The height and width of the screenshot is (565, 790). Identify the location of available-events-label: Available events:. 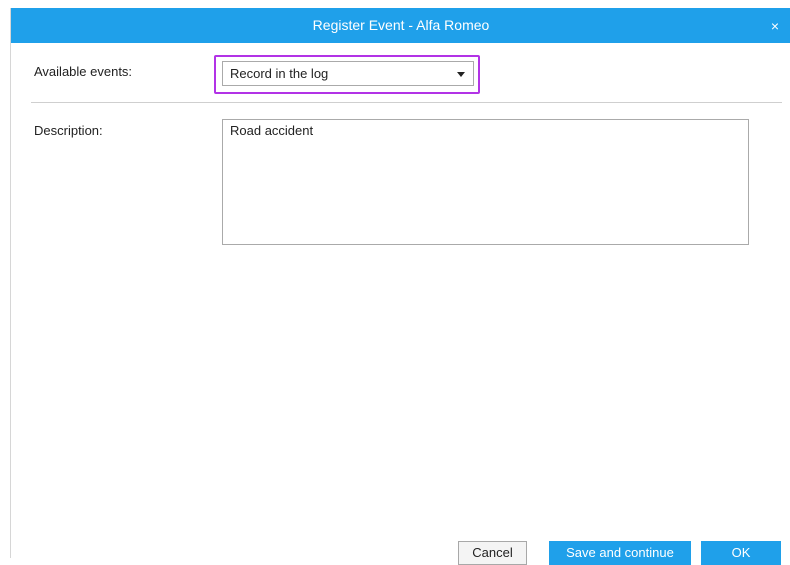
(83, 71).